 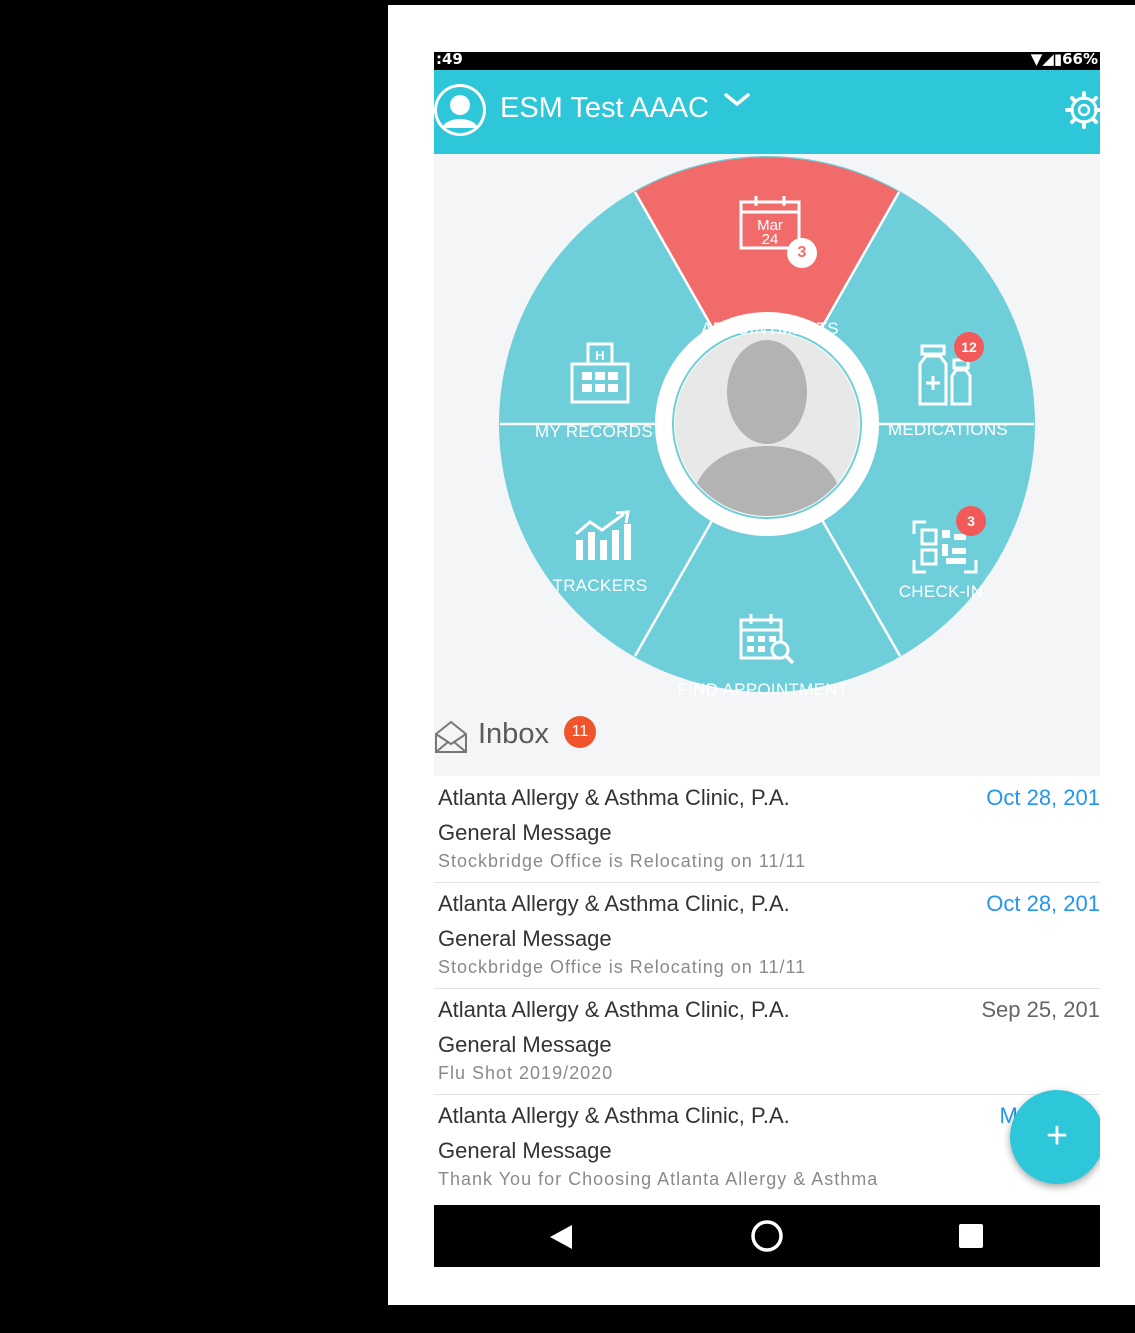 I want to click on inbox-title: Inbox, so click(x=513, y=734).